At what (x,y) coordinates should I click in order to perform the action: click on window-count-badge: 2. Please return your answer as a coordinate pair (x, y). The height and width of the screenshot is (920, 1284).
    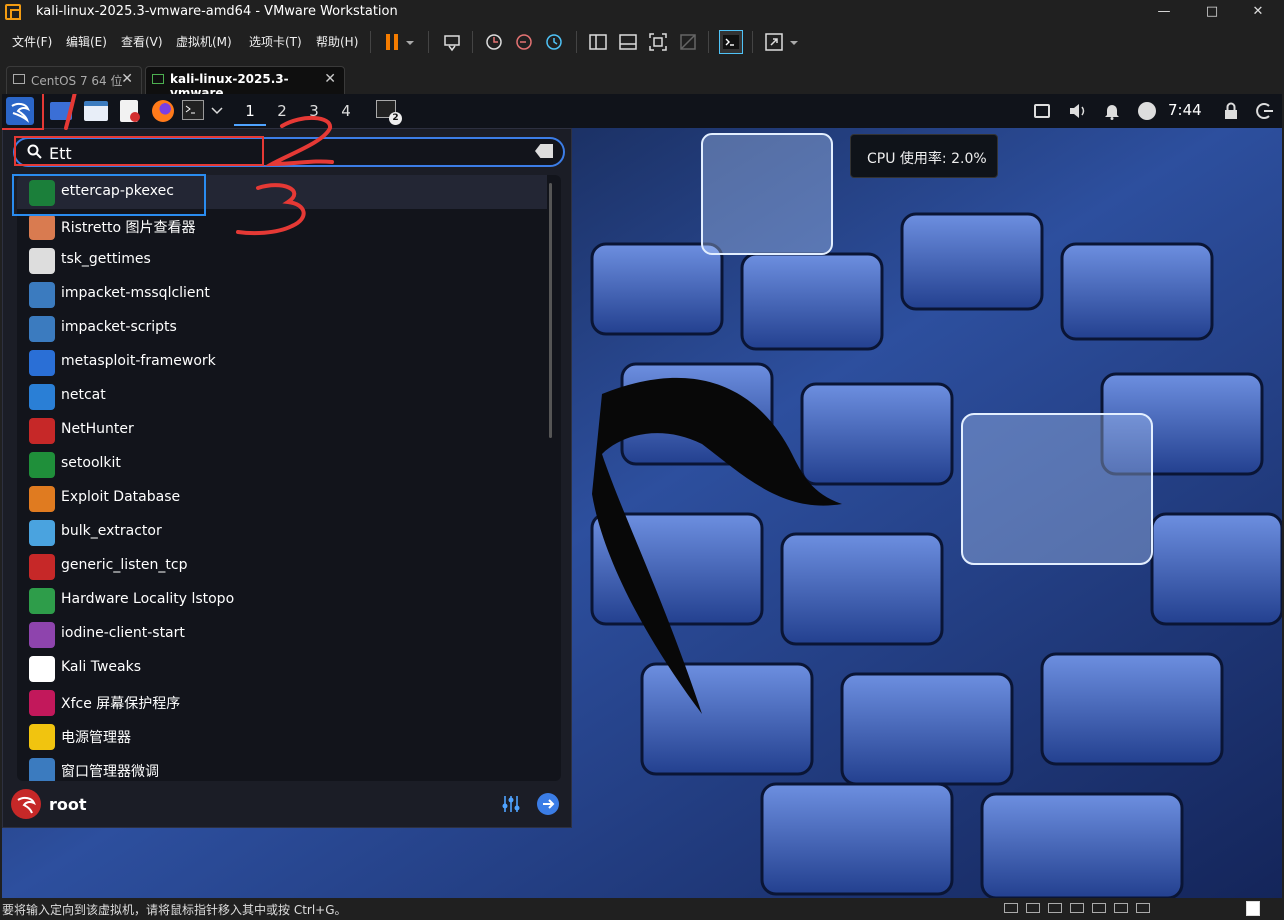
    Looking at the image, I should click on (395, 118).